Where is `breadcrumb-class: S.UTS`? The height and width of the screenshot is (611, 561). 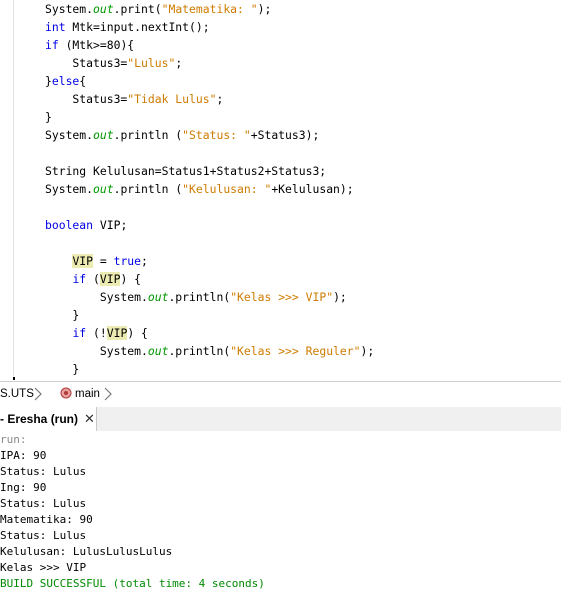 breadcrumb-class: S.UTS is located at coordinates (17, 394).